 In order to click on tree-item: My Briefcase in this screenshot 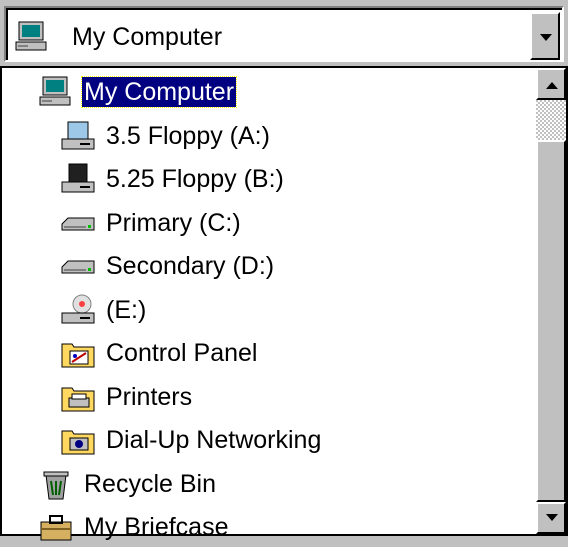, I will do `click(134, 527)`.